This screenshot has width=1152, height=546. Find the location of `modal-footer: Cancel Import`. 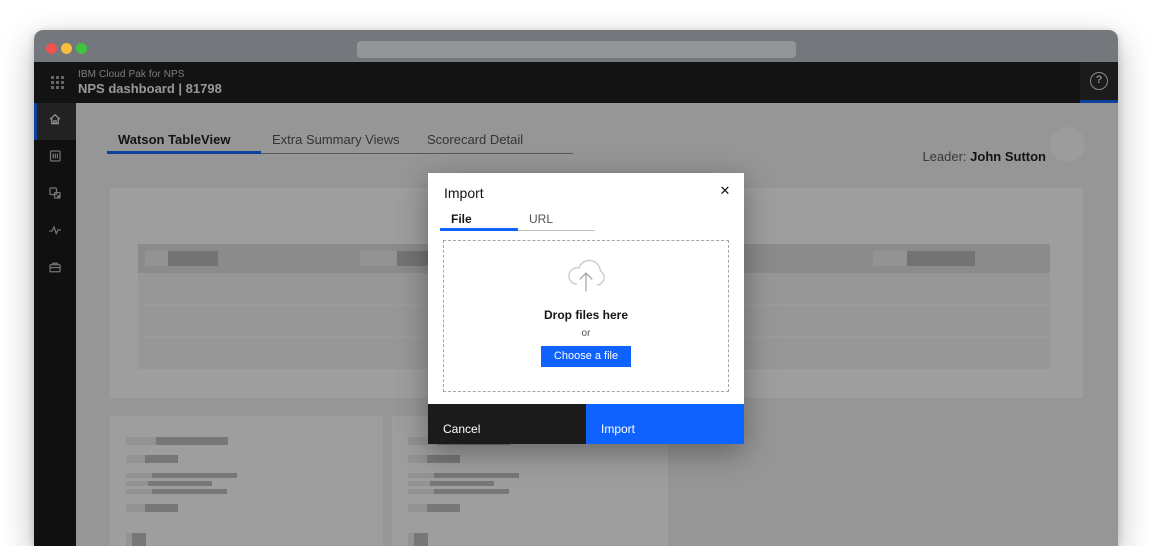

modal-footer: Cancel Import is located at coordinates (586, 424).